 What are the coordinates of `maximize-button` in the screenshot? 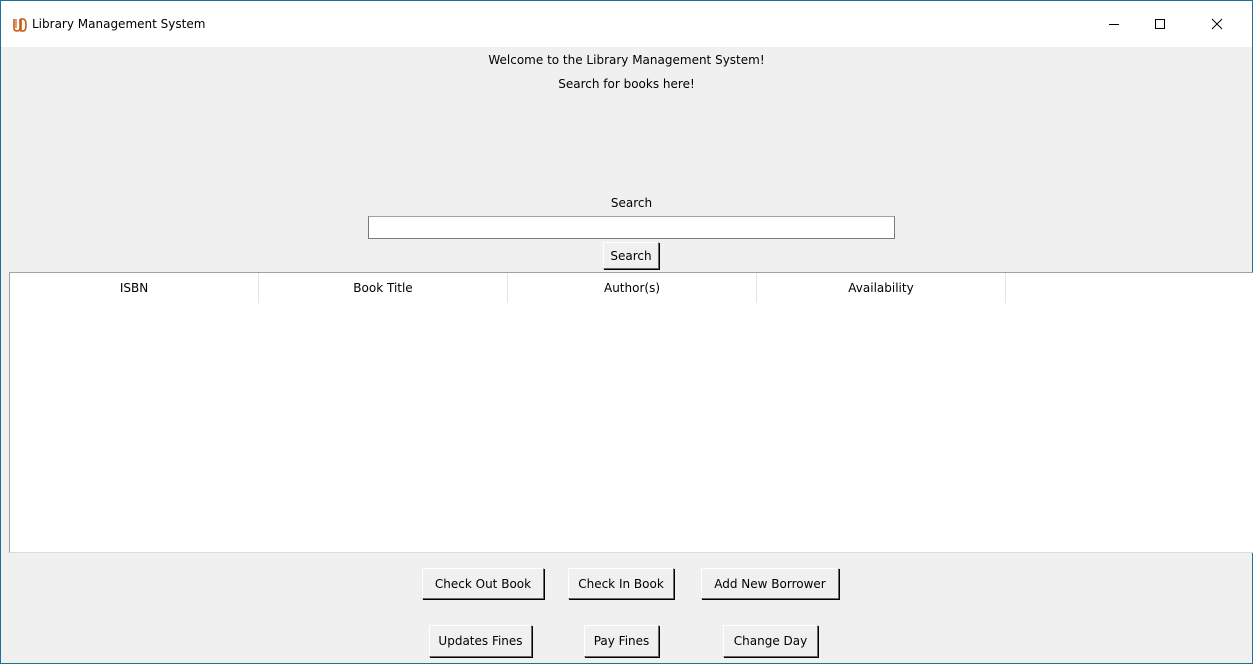 It's located at (1160, 24).